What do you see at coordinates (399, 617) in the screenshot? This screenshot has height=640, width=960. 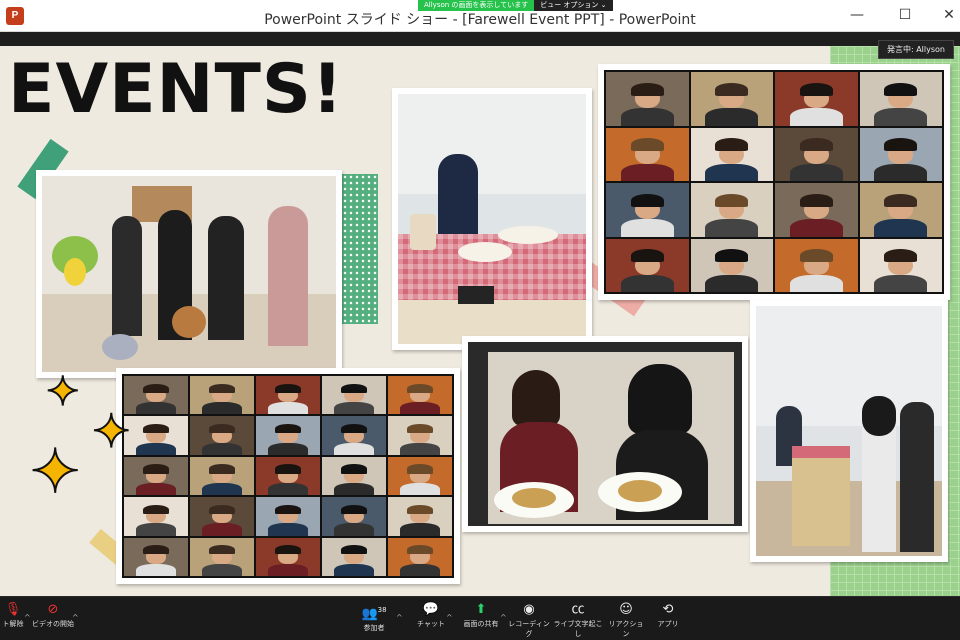 I see `participants-caret: ^` at bounding box center [399, 617].